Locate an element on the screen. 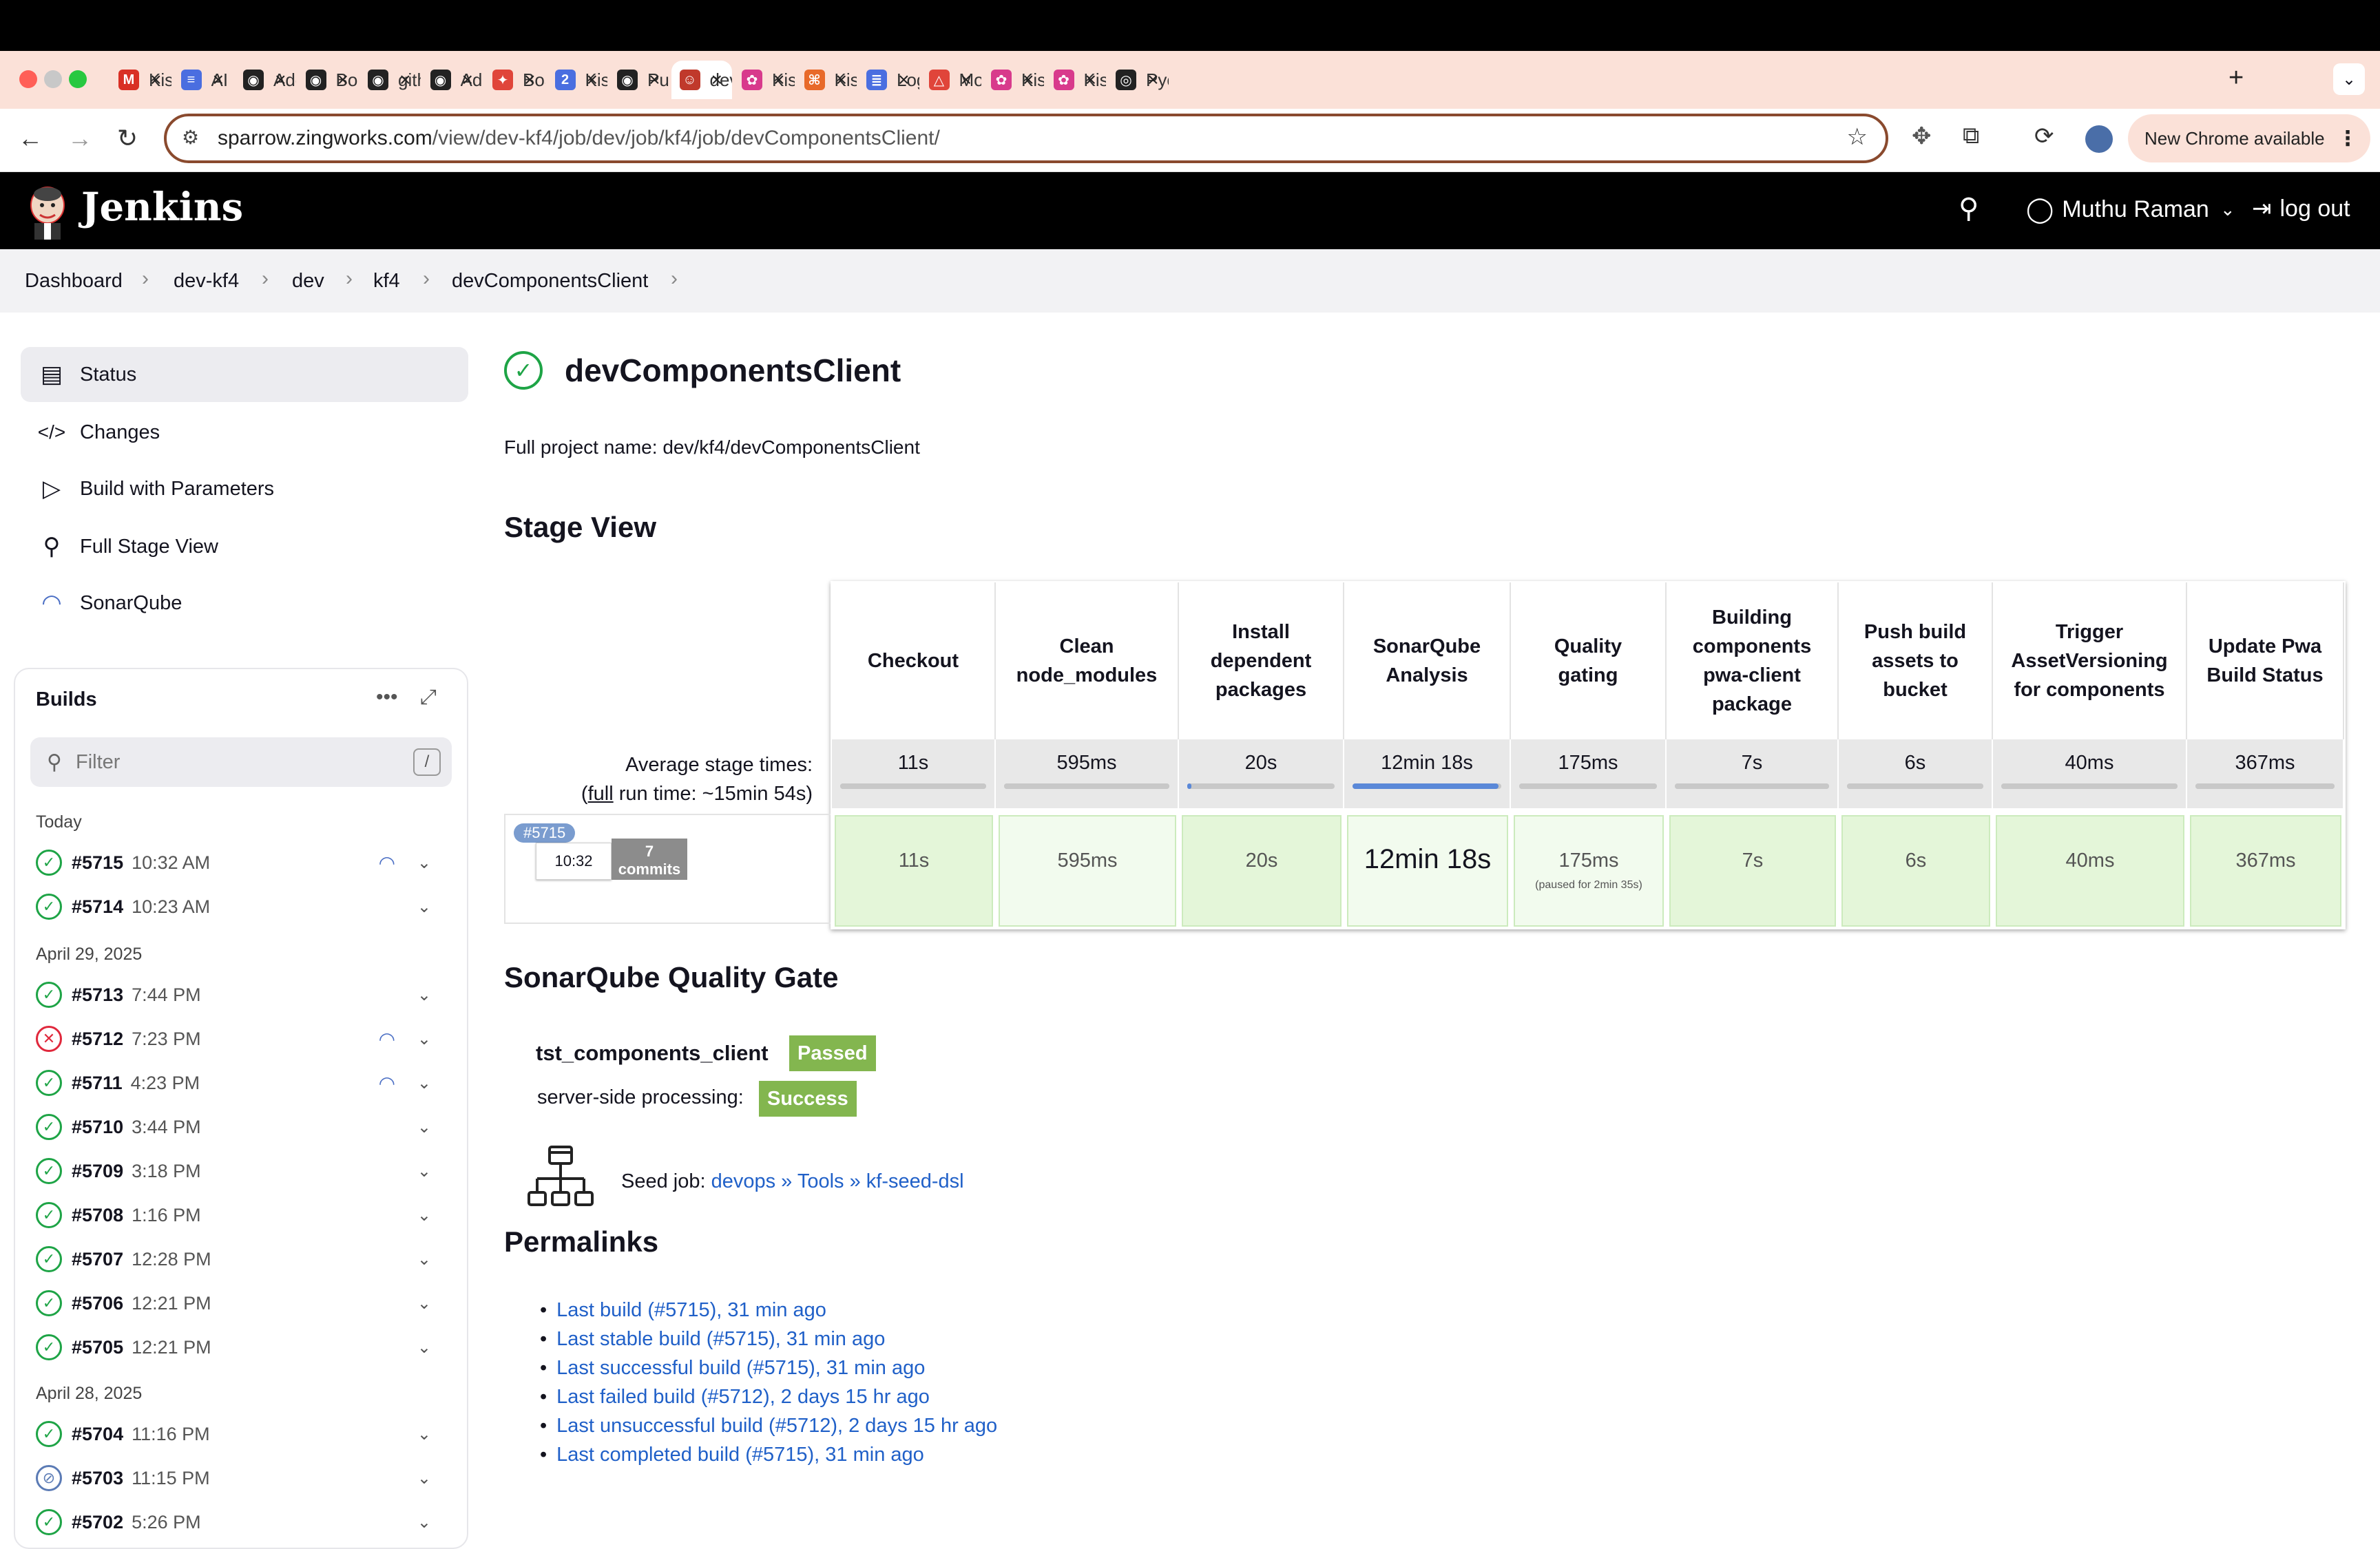 The image size is (2380, 1549). build-badge: #5715 is located at coordinates (545, 833).